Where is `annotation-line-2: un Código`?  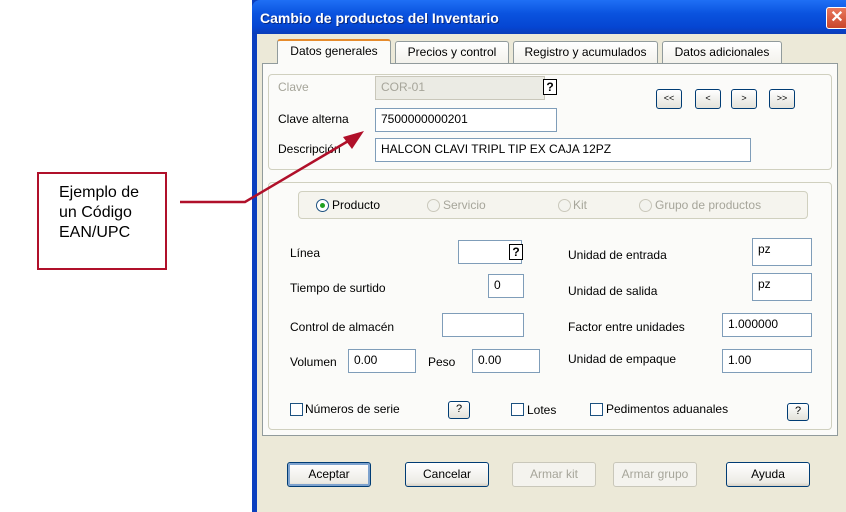
annotation-line-2: un Código is located at coordinates (95, 212).